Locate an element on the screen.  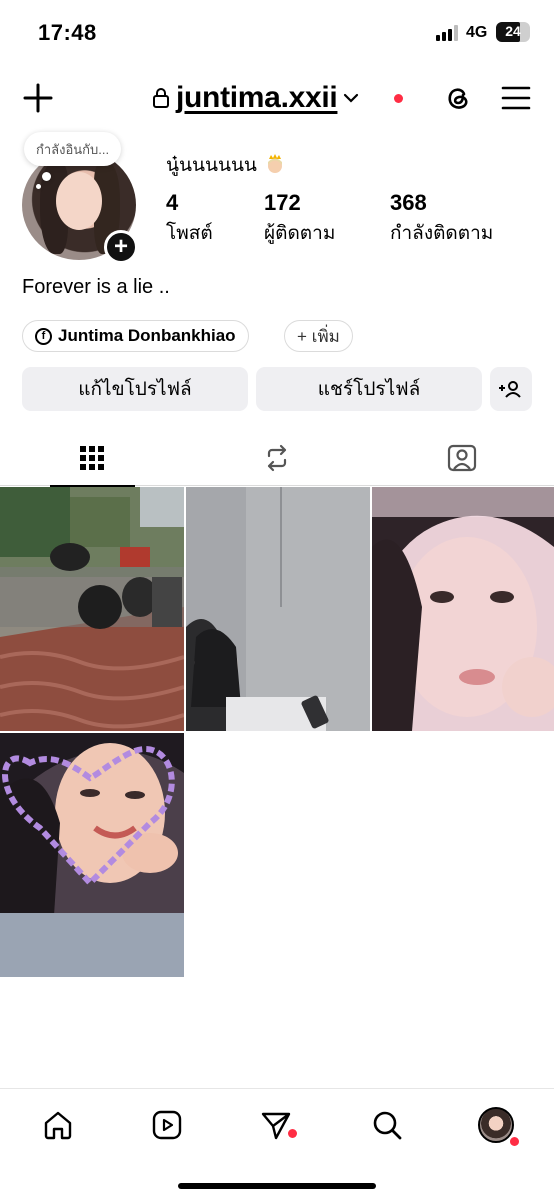
share-profile-label: แชร์โปรไฟล์ is located at coordinates (369, 389).